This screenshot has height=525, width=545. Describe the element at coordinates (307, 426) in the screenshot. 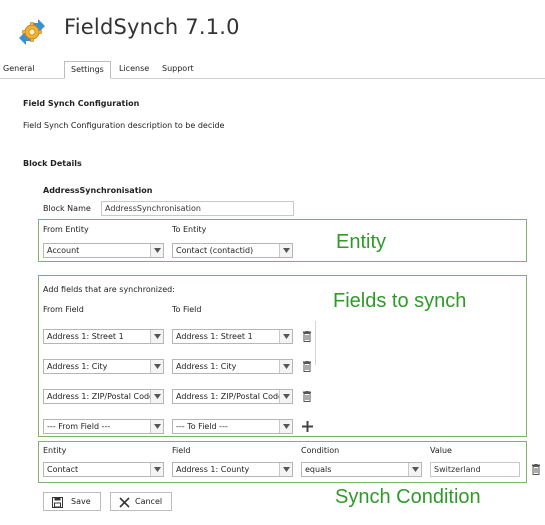

I see `add-field-icon` at that location.